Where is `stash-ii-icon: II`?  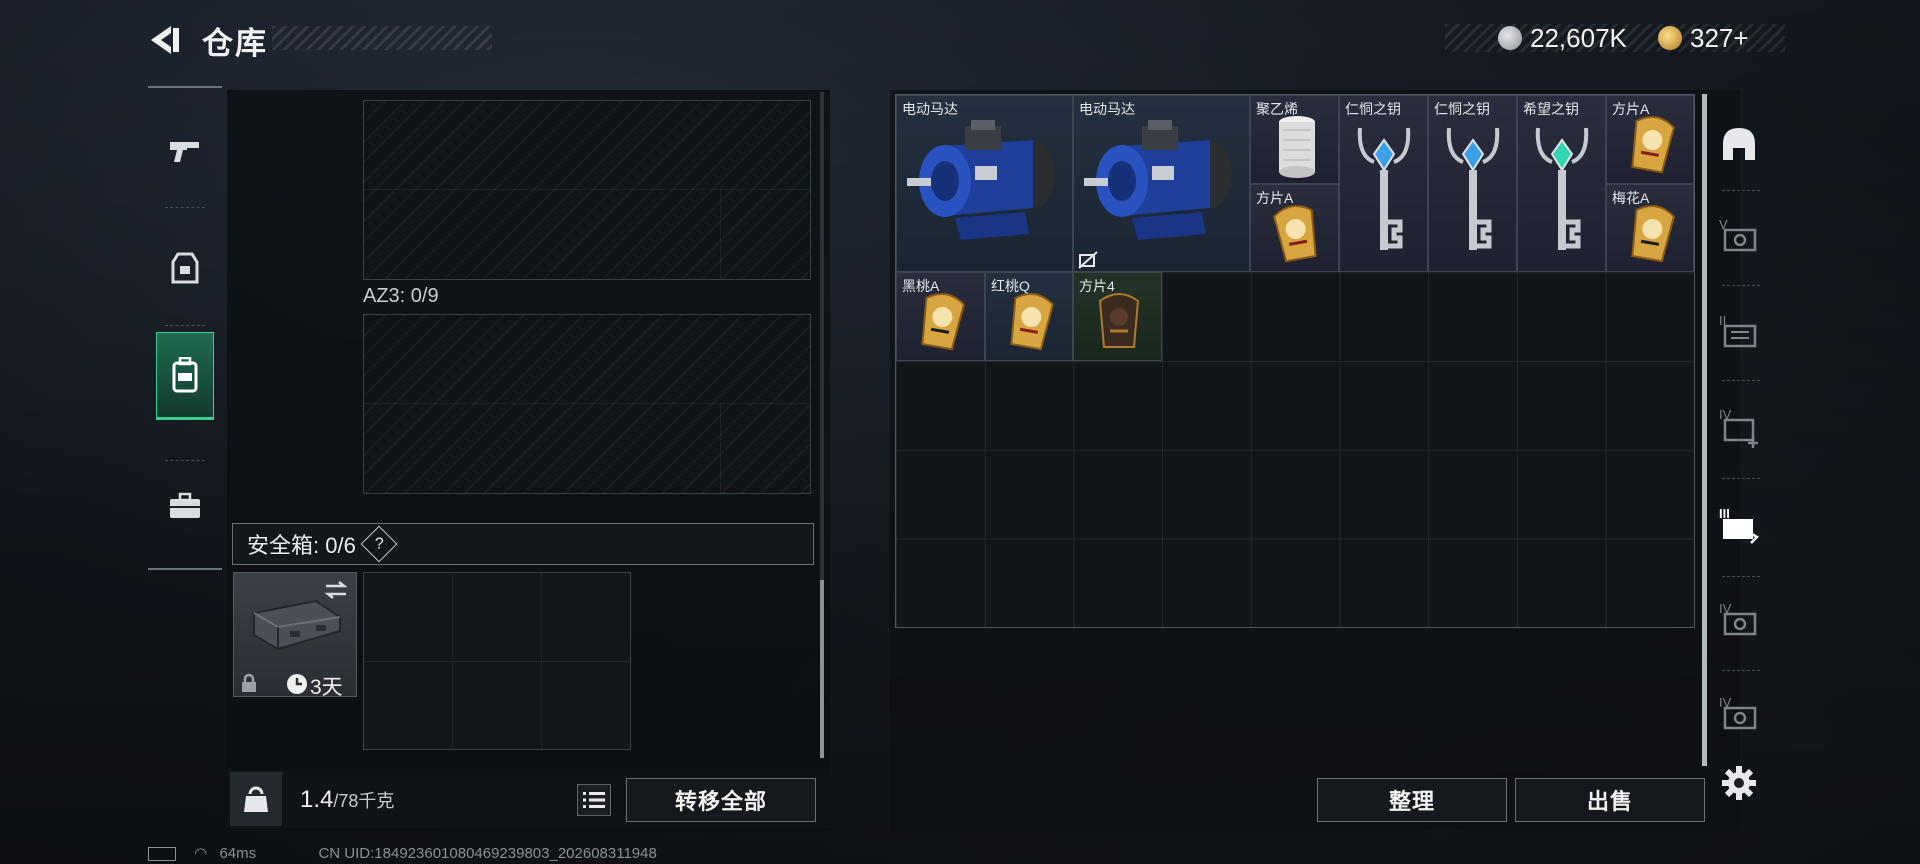 stash-ii-icon: II is located at coordinates (1738, 330).